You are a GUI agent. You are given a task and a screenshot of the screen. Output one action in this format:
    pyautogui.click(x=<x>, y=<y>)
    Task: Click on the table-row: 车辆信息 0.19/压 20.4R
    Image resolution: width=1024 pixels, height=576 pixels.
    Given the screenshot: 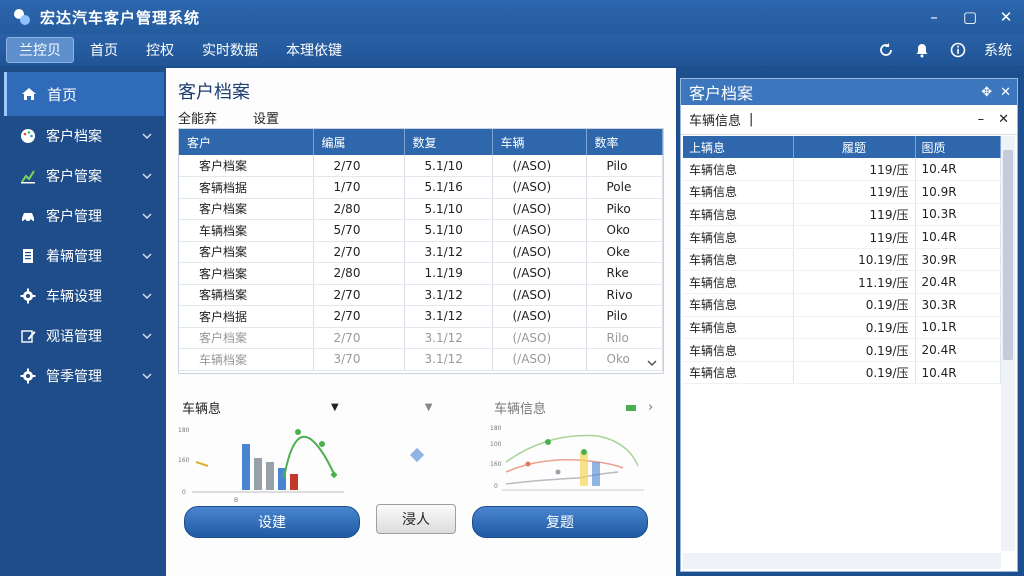 What is the action you would take?
    pyautogui.click(x=842, y=350)
    